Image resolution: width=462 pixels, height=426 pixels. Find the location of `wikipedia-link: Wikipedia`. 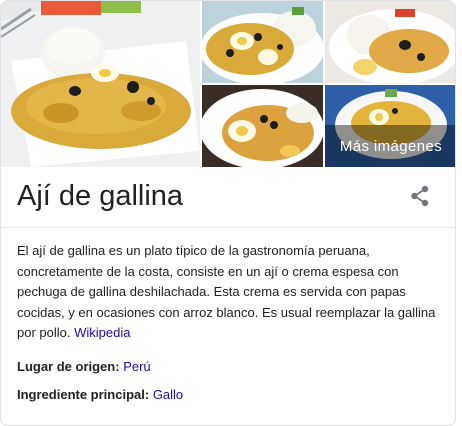

wikipedia-link: Wikipedia is located at coordinates (102, 332).